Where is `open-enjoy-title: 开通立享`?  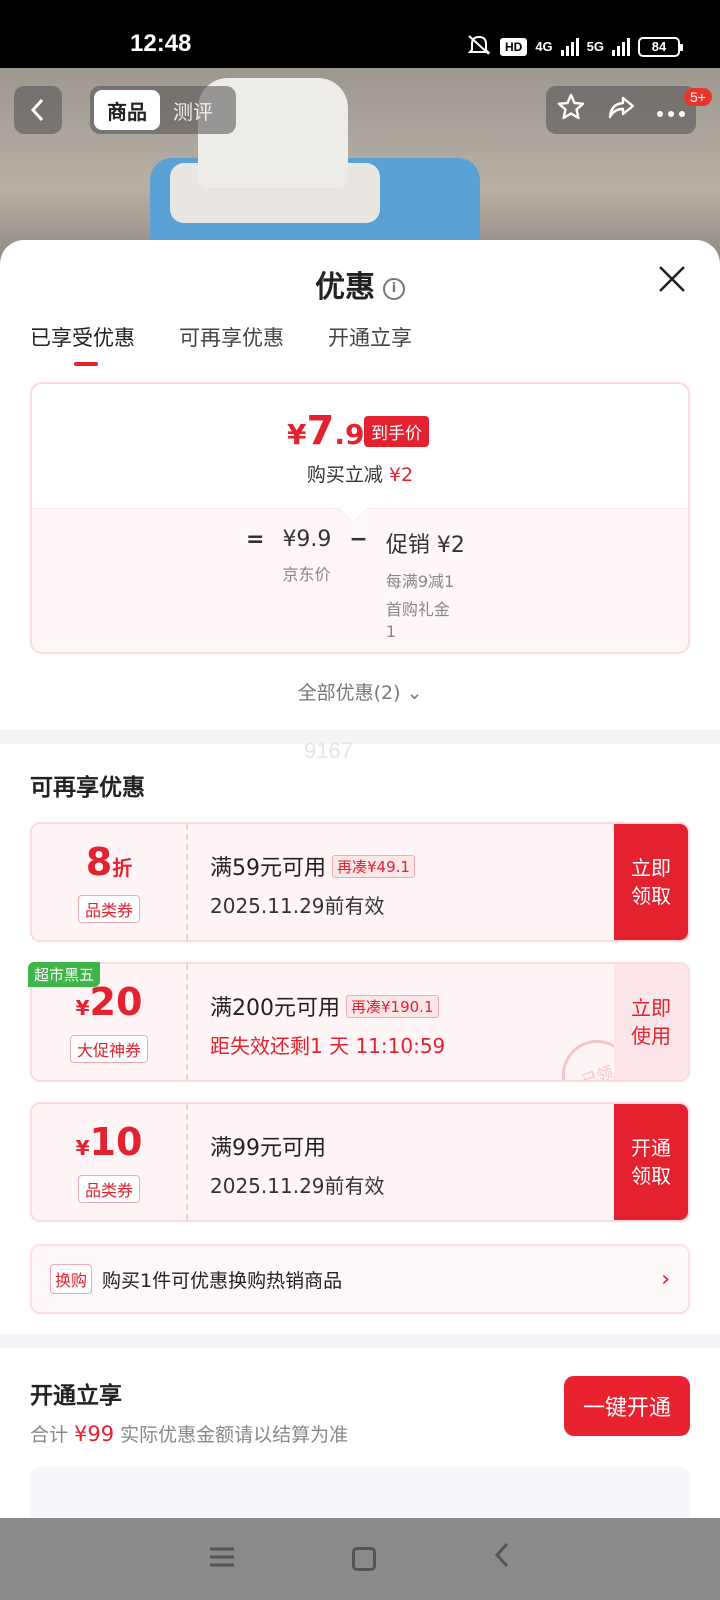 open-enjoy-title: 开通立享 is located at coordinates (76, 1396).